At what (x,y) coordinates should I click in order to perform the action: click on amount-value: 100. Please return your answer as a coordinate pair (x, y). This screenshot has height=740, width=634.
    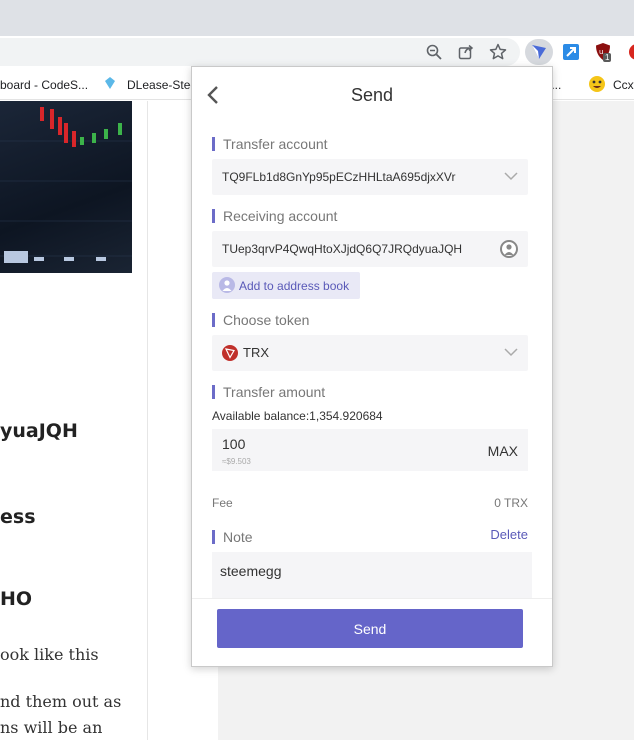
    Looking at the image, I should click on (234, 444).